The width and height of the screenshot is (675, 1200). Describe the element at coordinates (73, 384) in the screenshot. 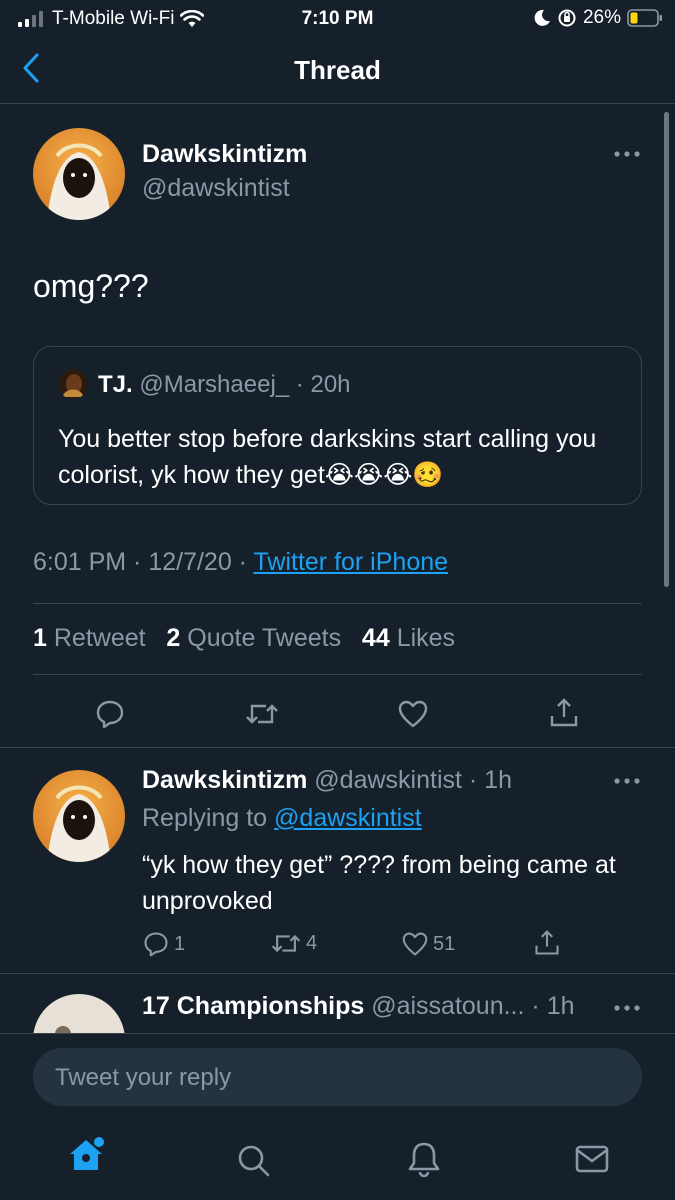

I see `quoted-avatar` at that location.